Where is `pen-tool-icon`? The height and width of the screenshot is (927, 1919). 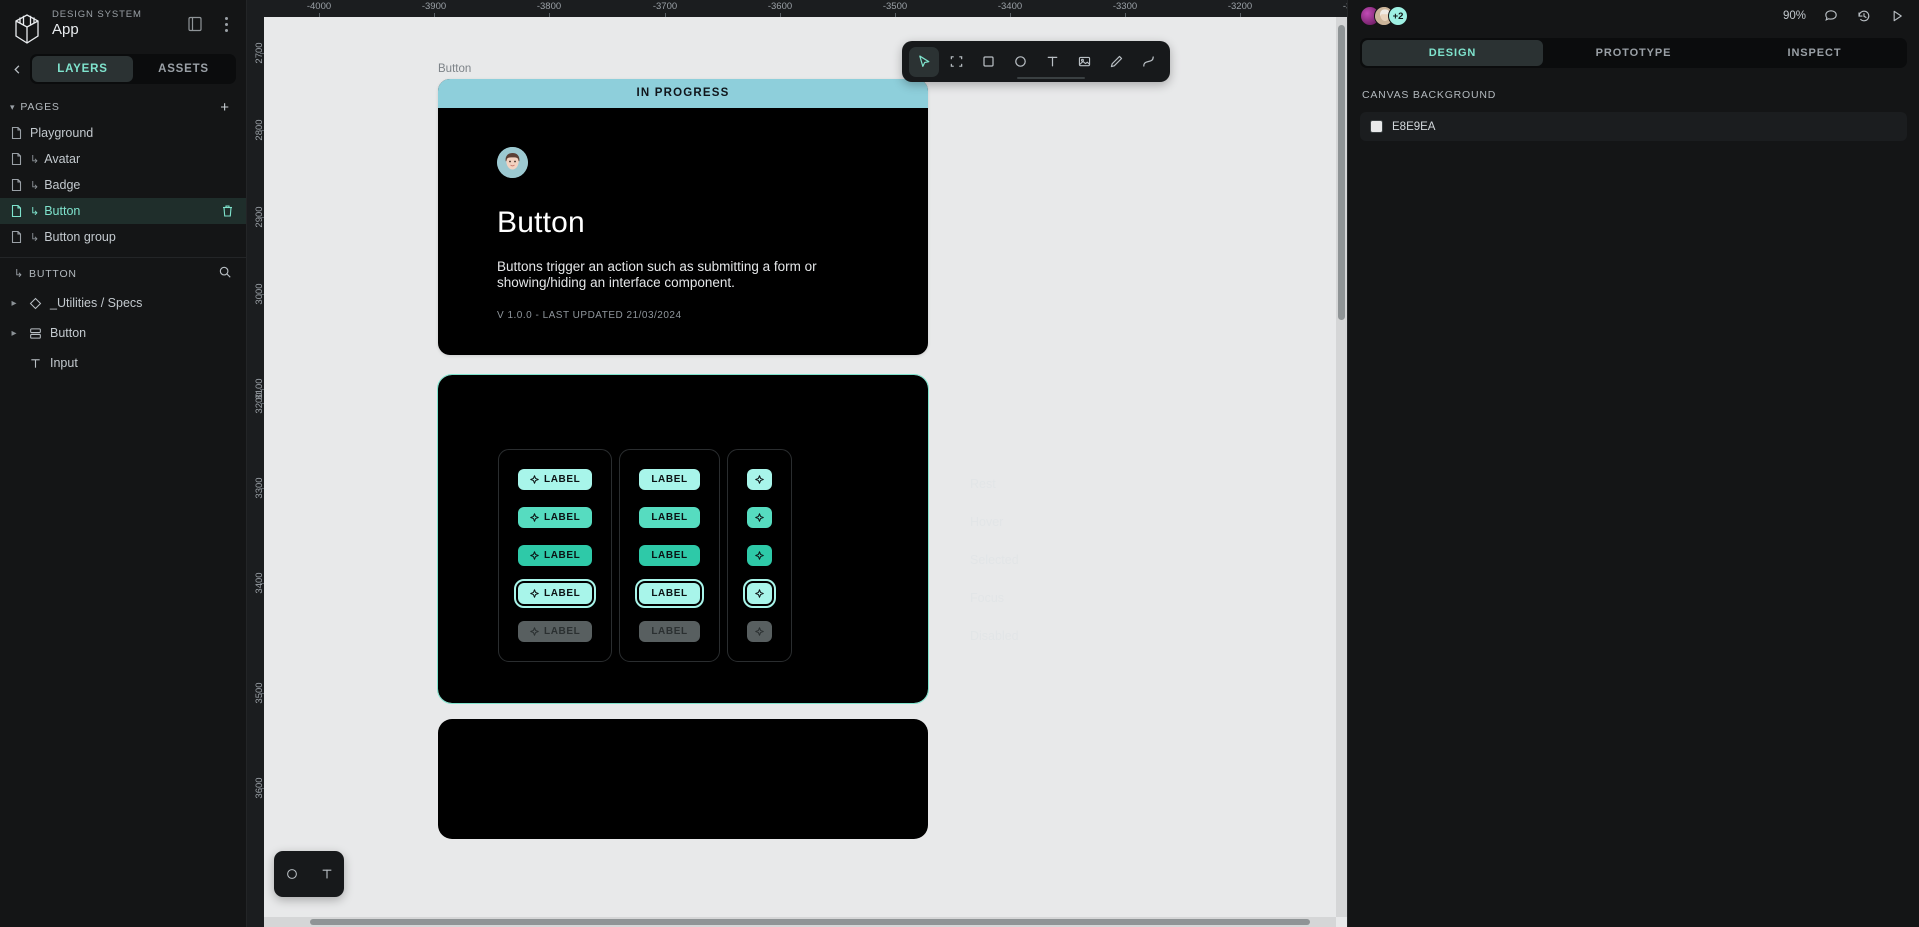 pen-tool-icon is located at coordinates (1116, 62).